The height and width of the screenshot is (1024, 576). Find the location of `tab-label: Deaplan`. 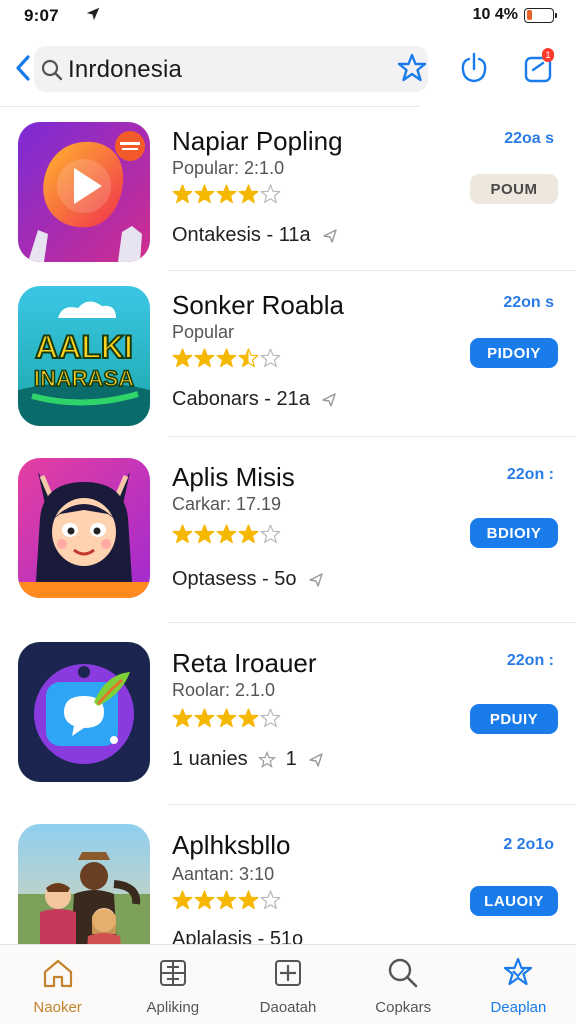

tab-label: Deaplan is located at coordinates (518, 1007).